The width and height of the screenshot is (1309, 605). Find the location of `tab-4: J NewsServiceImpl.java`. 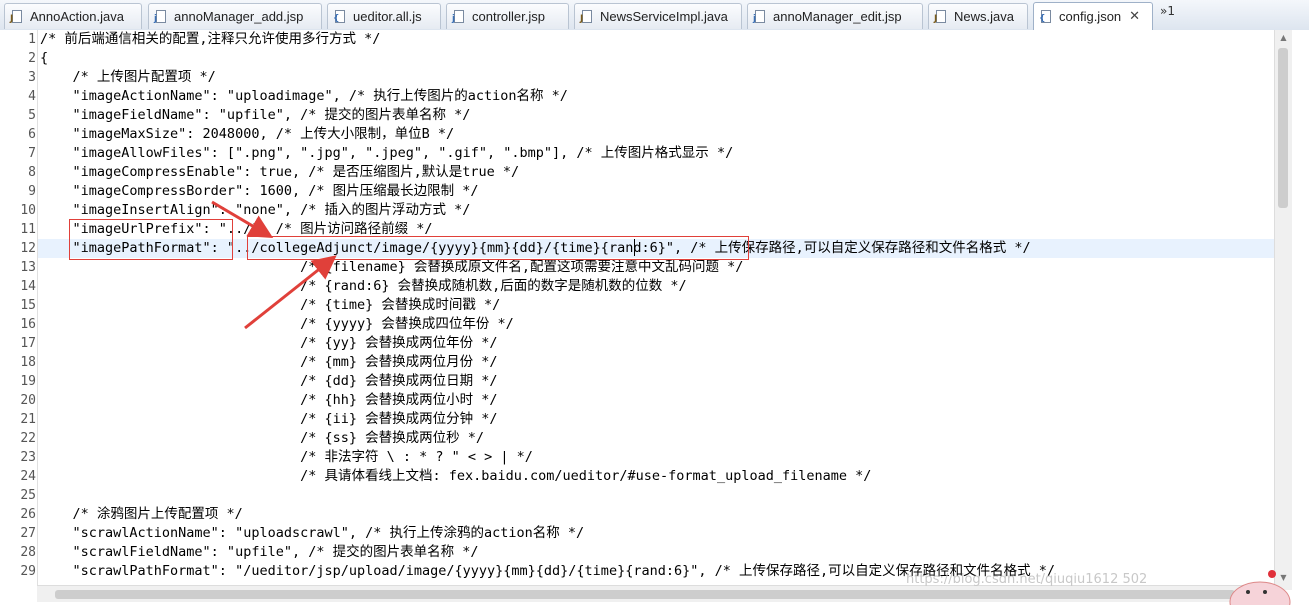

tab-4: J NewsServiceImpl.java is located at coordinates (658, 16).